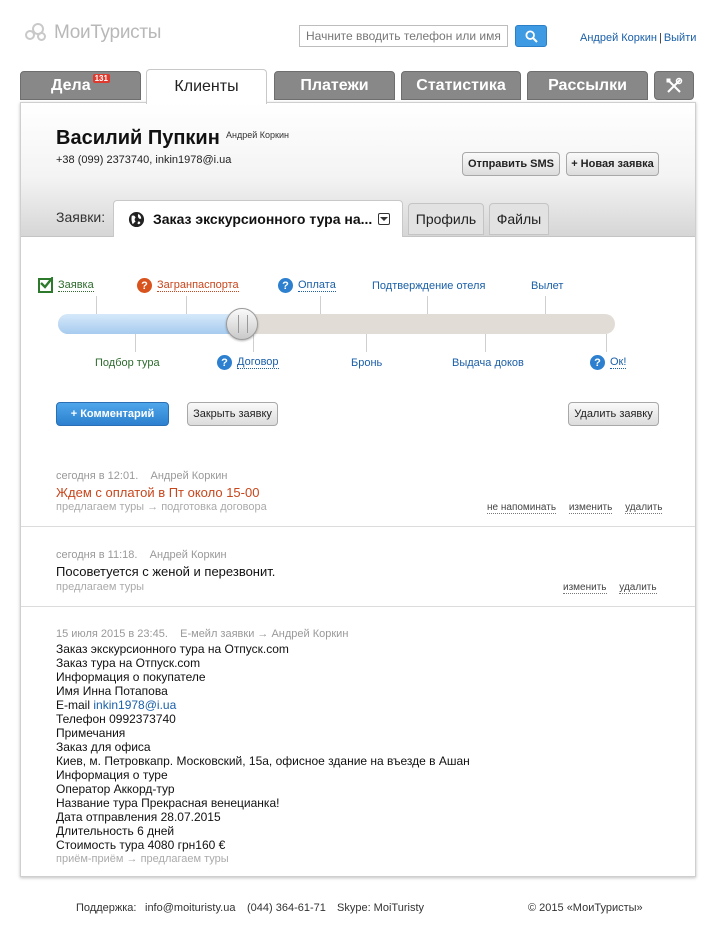 This screenshot has width=716, height=937. What do you see at coordinates (336, 324) in the screenshot?
I see `progress-track` at bounding box center [336, 324].